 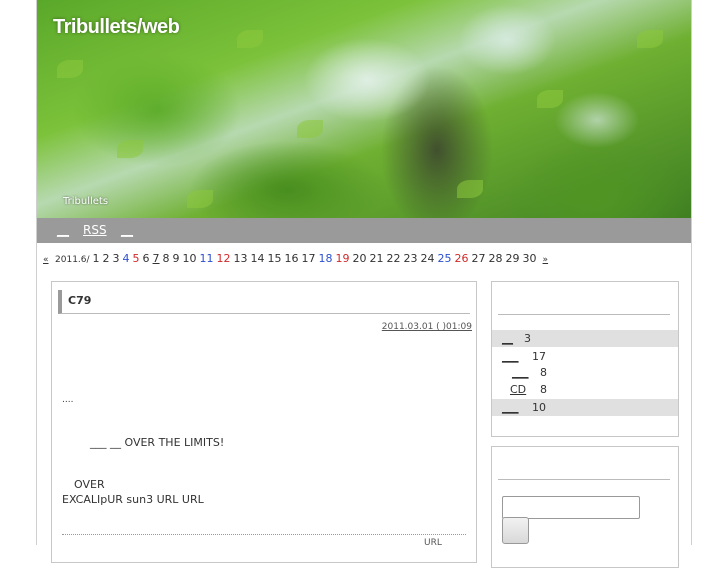 I want to click on entry-date: 2011.03.01 ( )01:09, so click(x=427, y=327).